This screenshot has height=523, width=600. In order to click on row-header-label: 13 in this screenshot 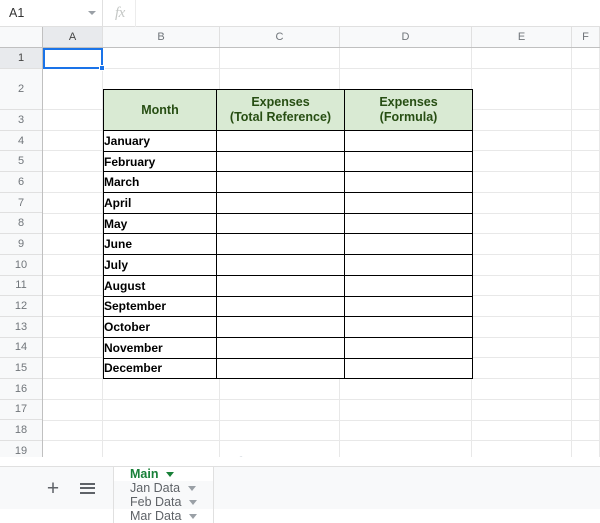, I will do `click(21, 326)`.